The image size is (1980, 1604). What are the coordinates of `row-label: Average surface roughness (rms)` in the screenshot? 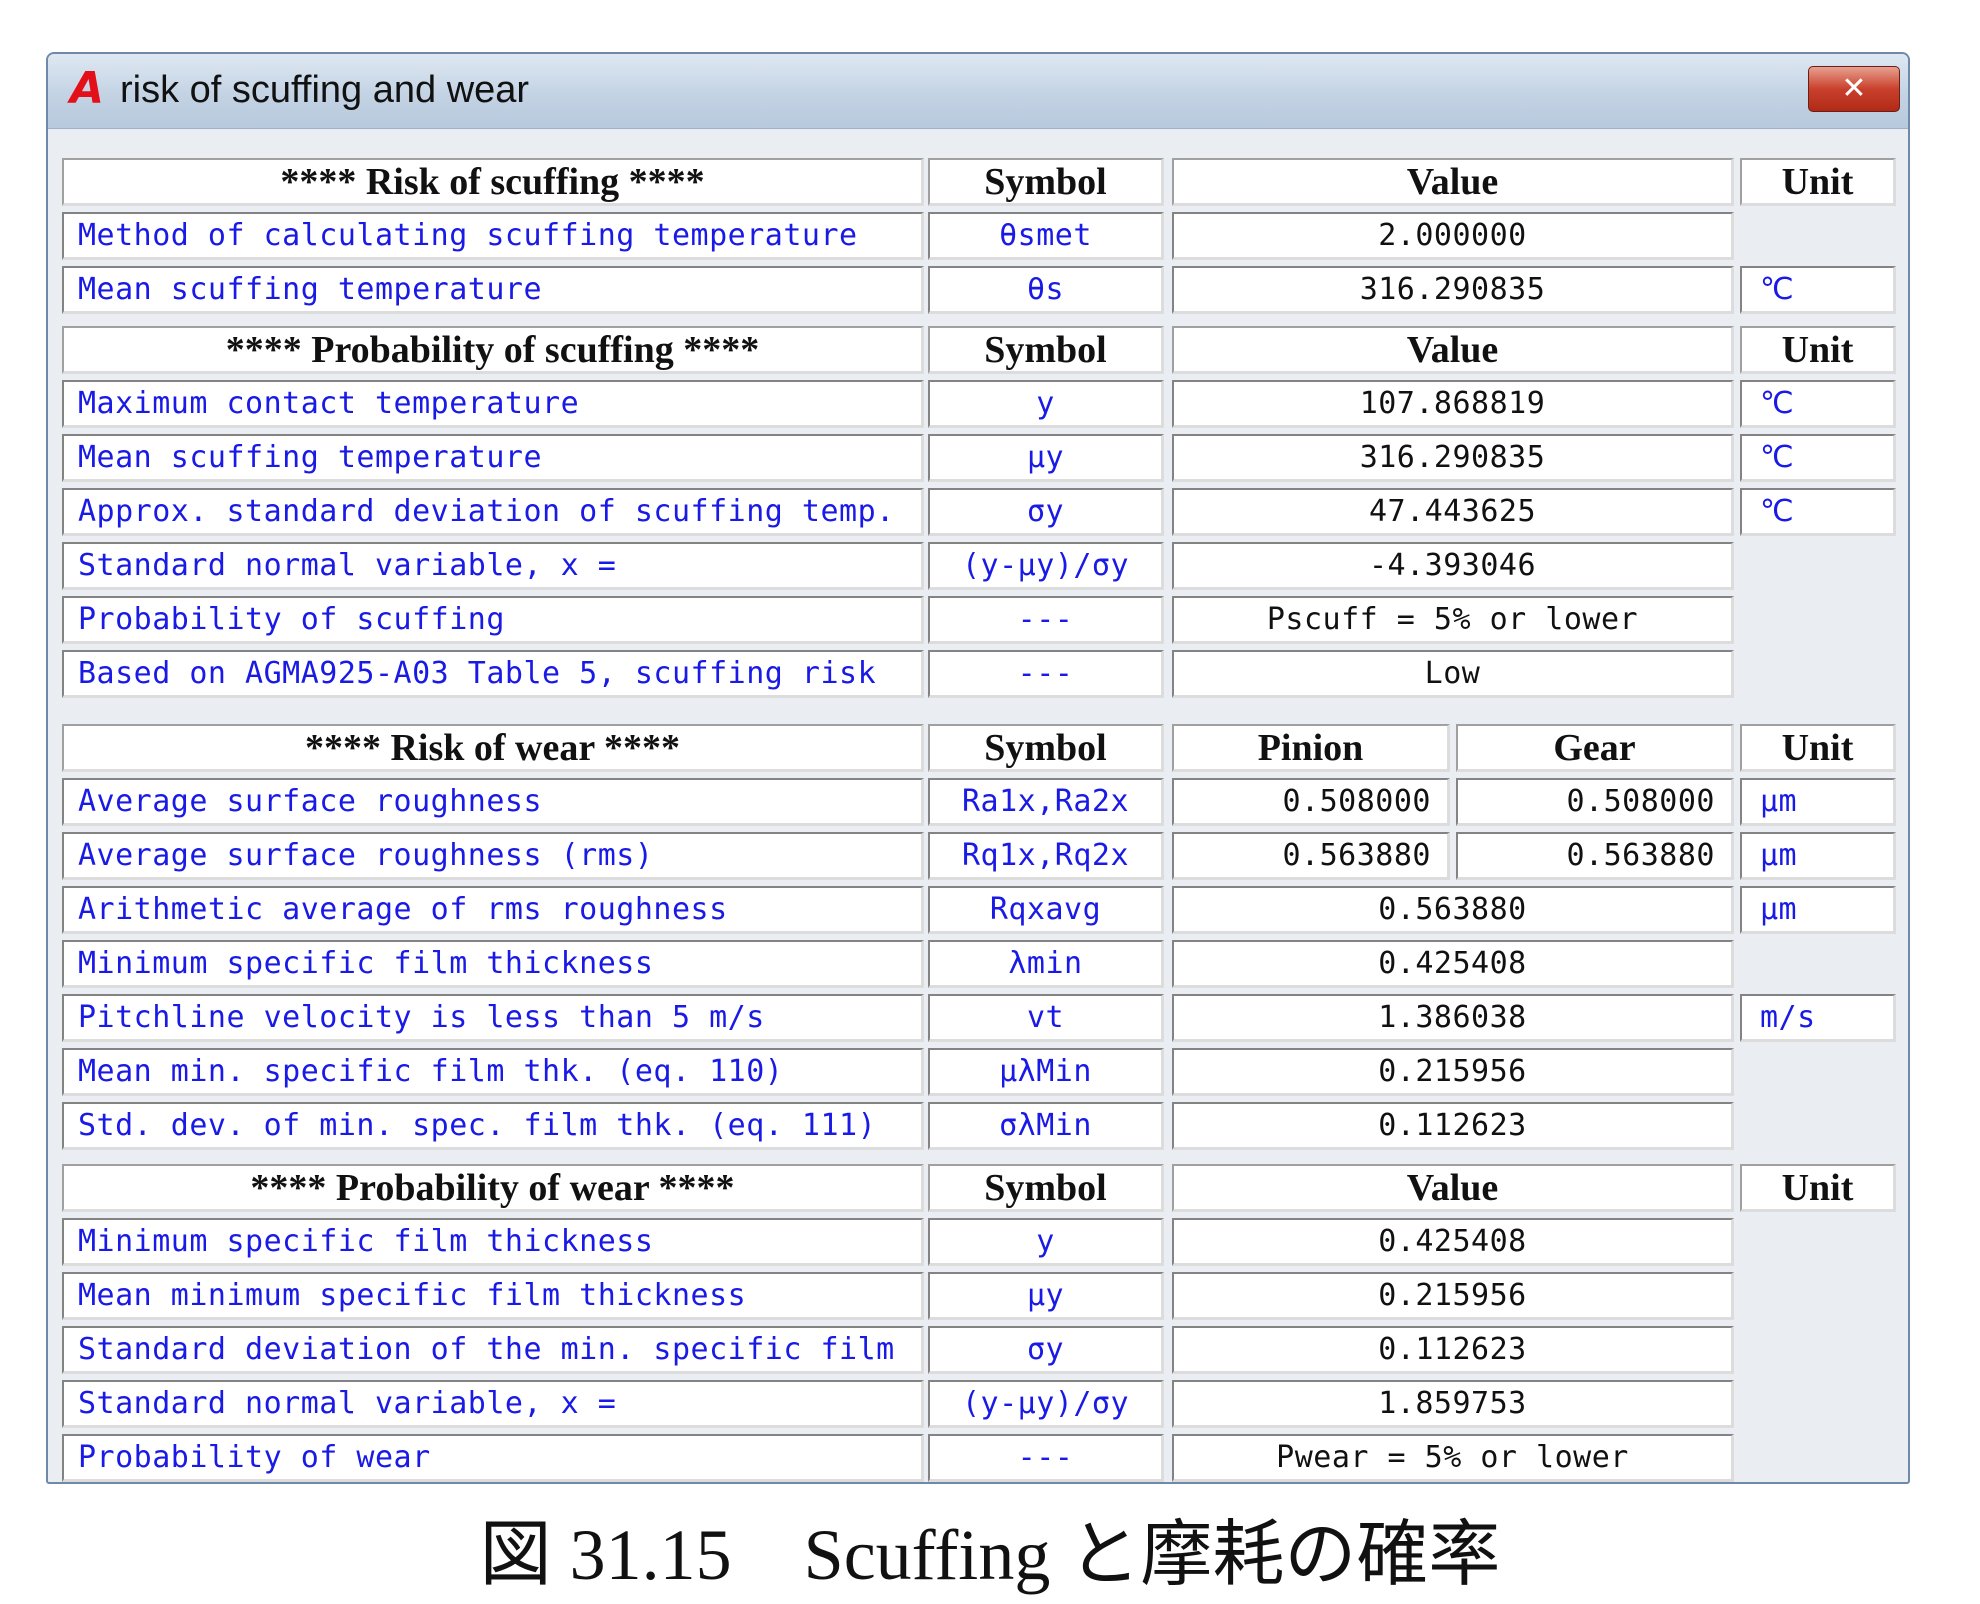 It's located at (366, 855).